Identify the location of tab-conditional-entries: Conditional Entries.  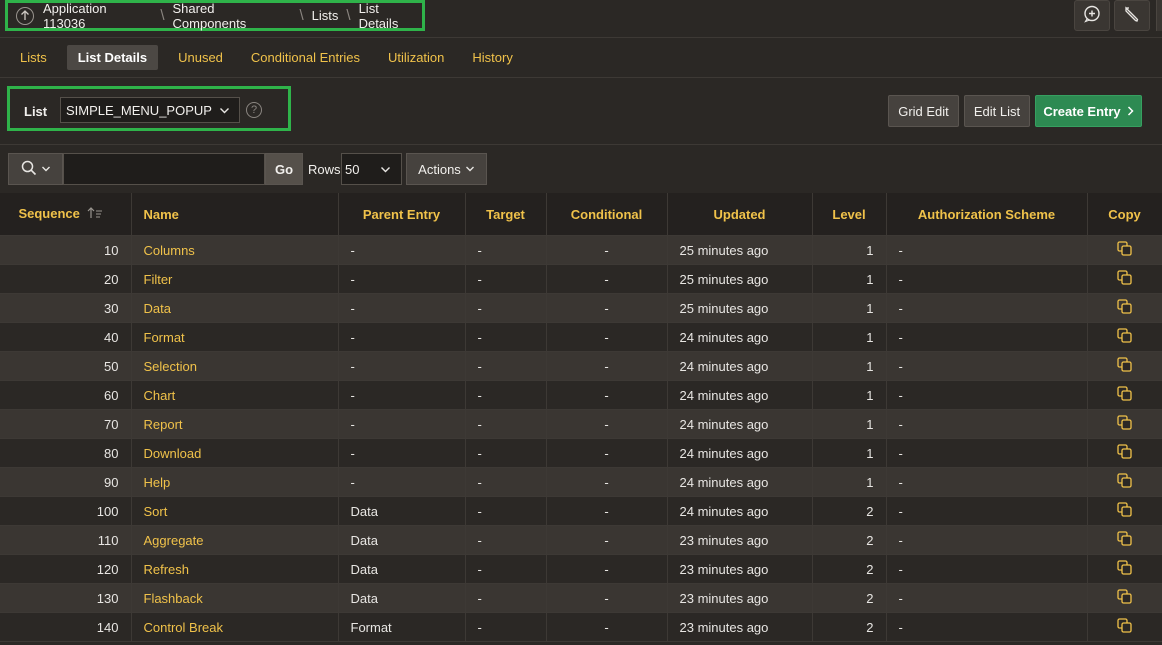
(305, 57).